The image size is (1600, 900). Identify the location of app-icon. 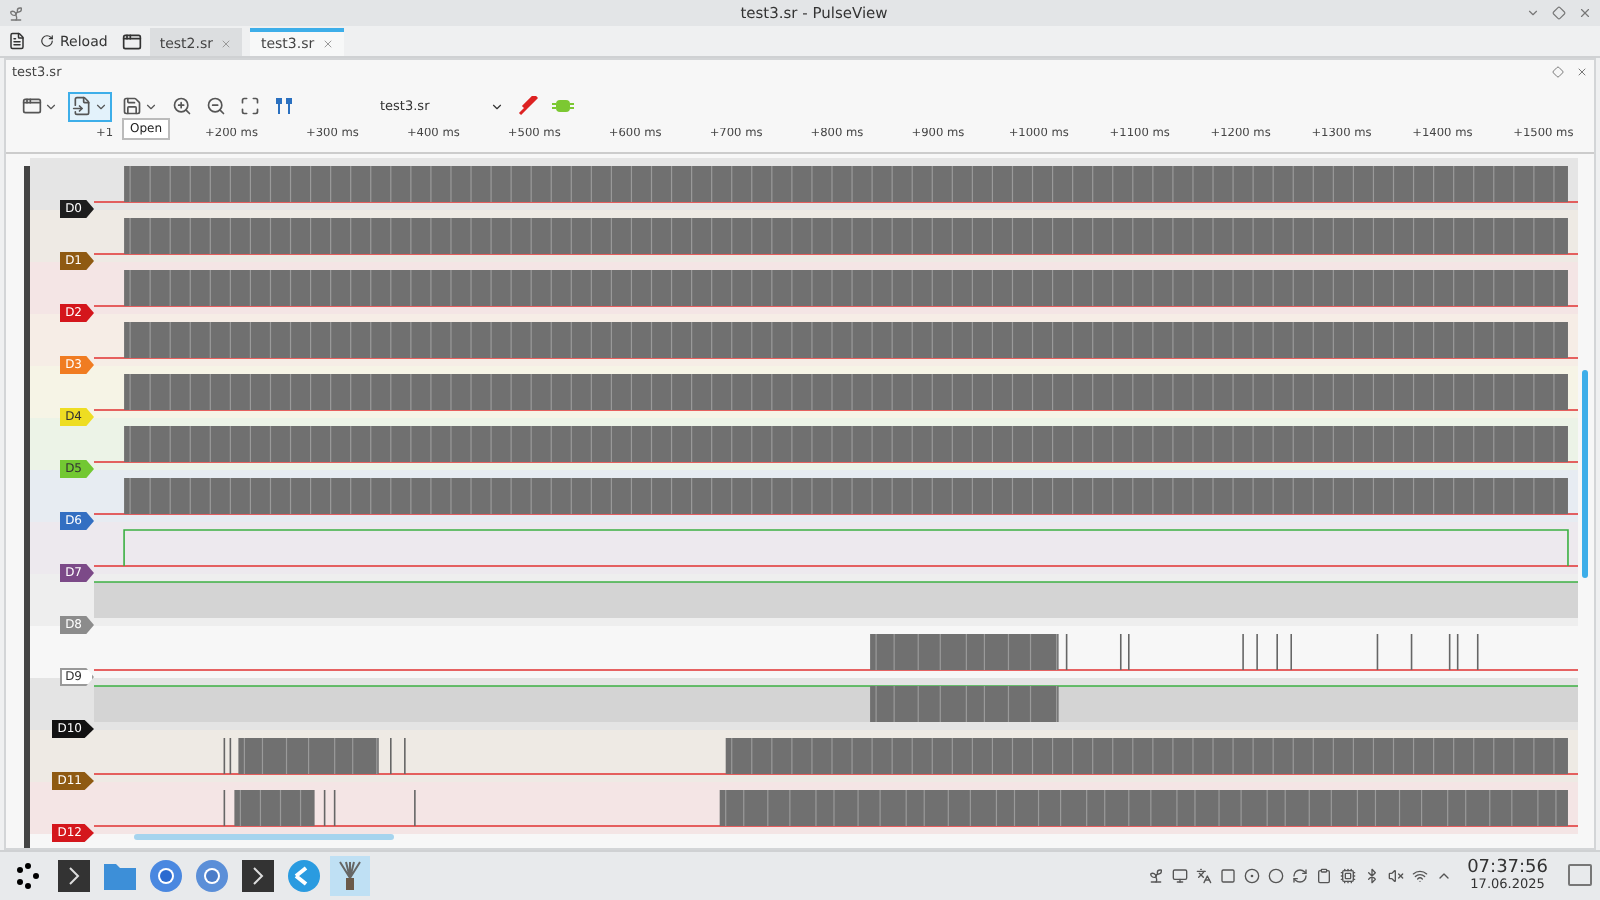
(16, 13).